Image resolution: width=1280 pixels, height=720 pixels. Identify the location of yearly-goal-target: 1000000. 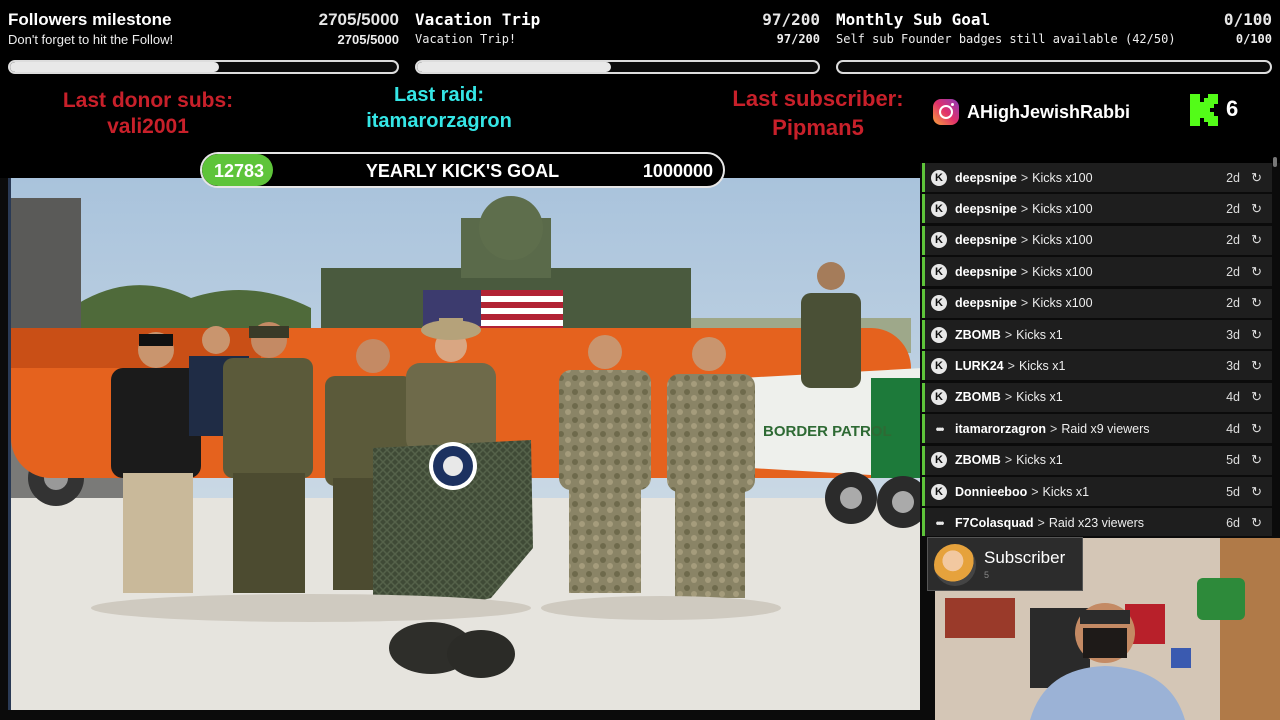
(677, 171).